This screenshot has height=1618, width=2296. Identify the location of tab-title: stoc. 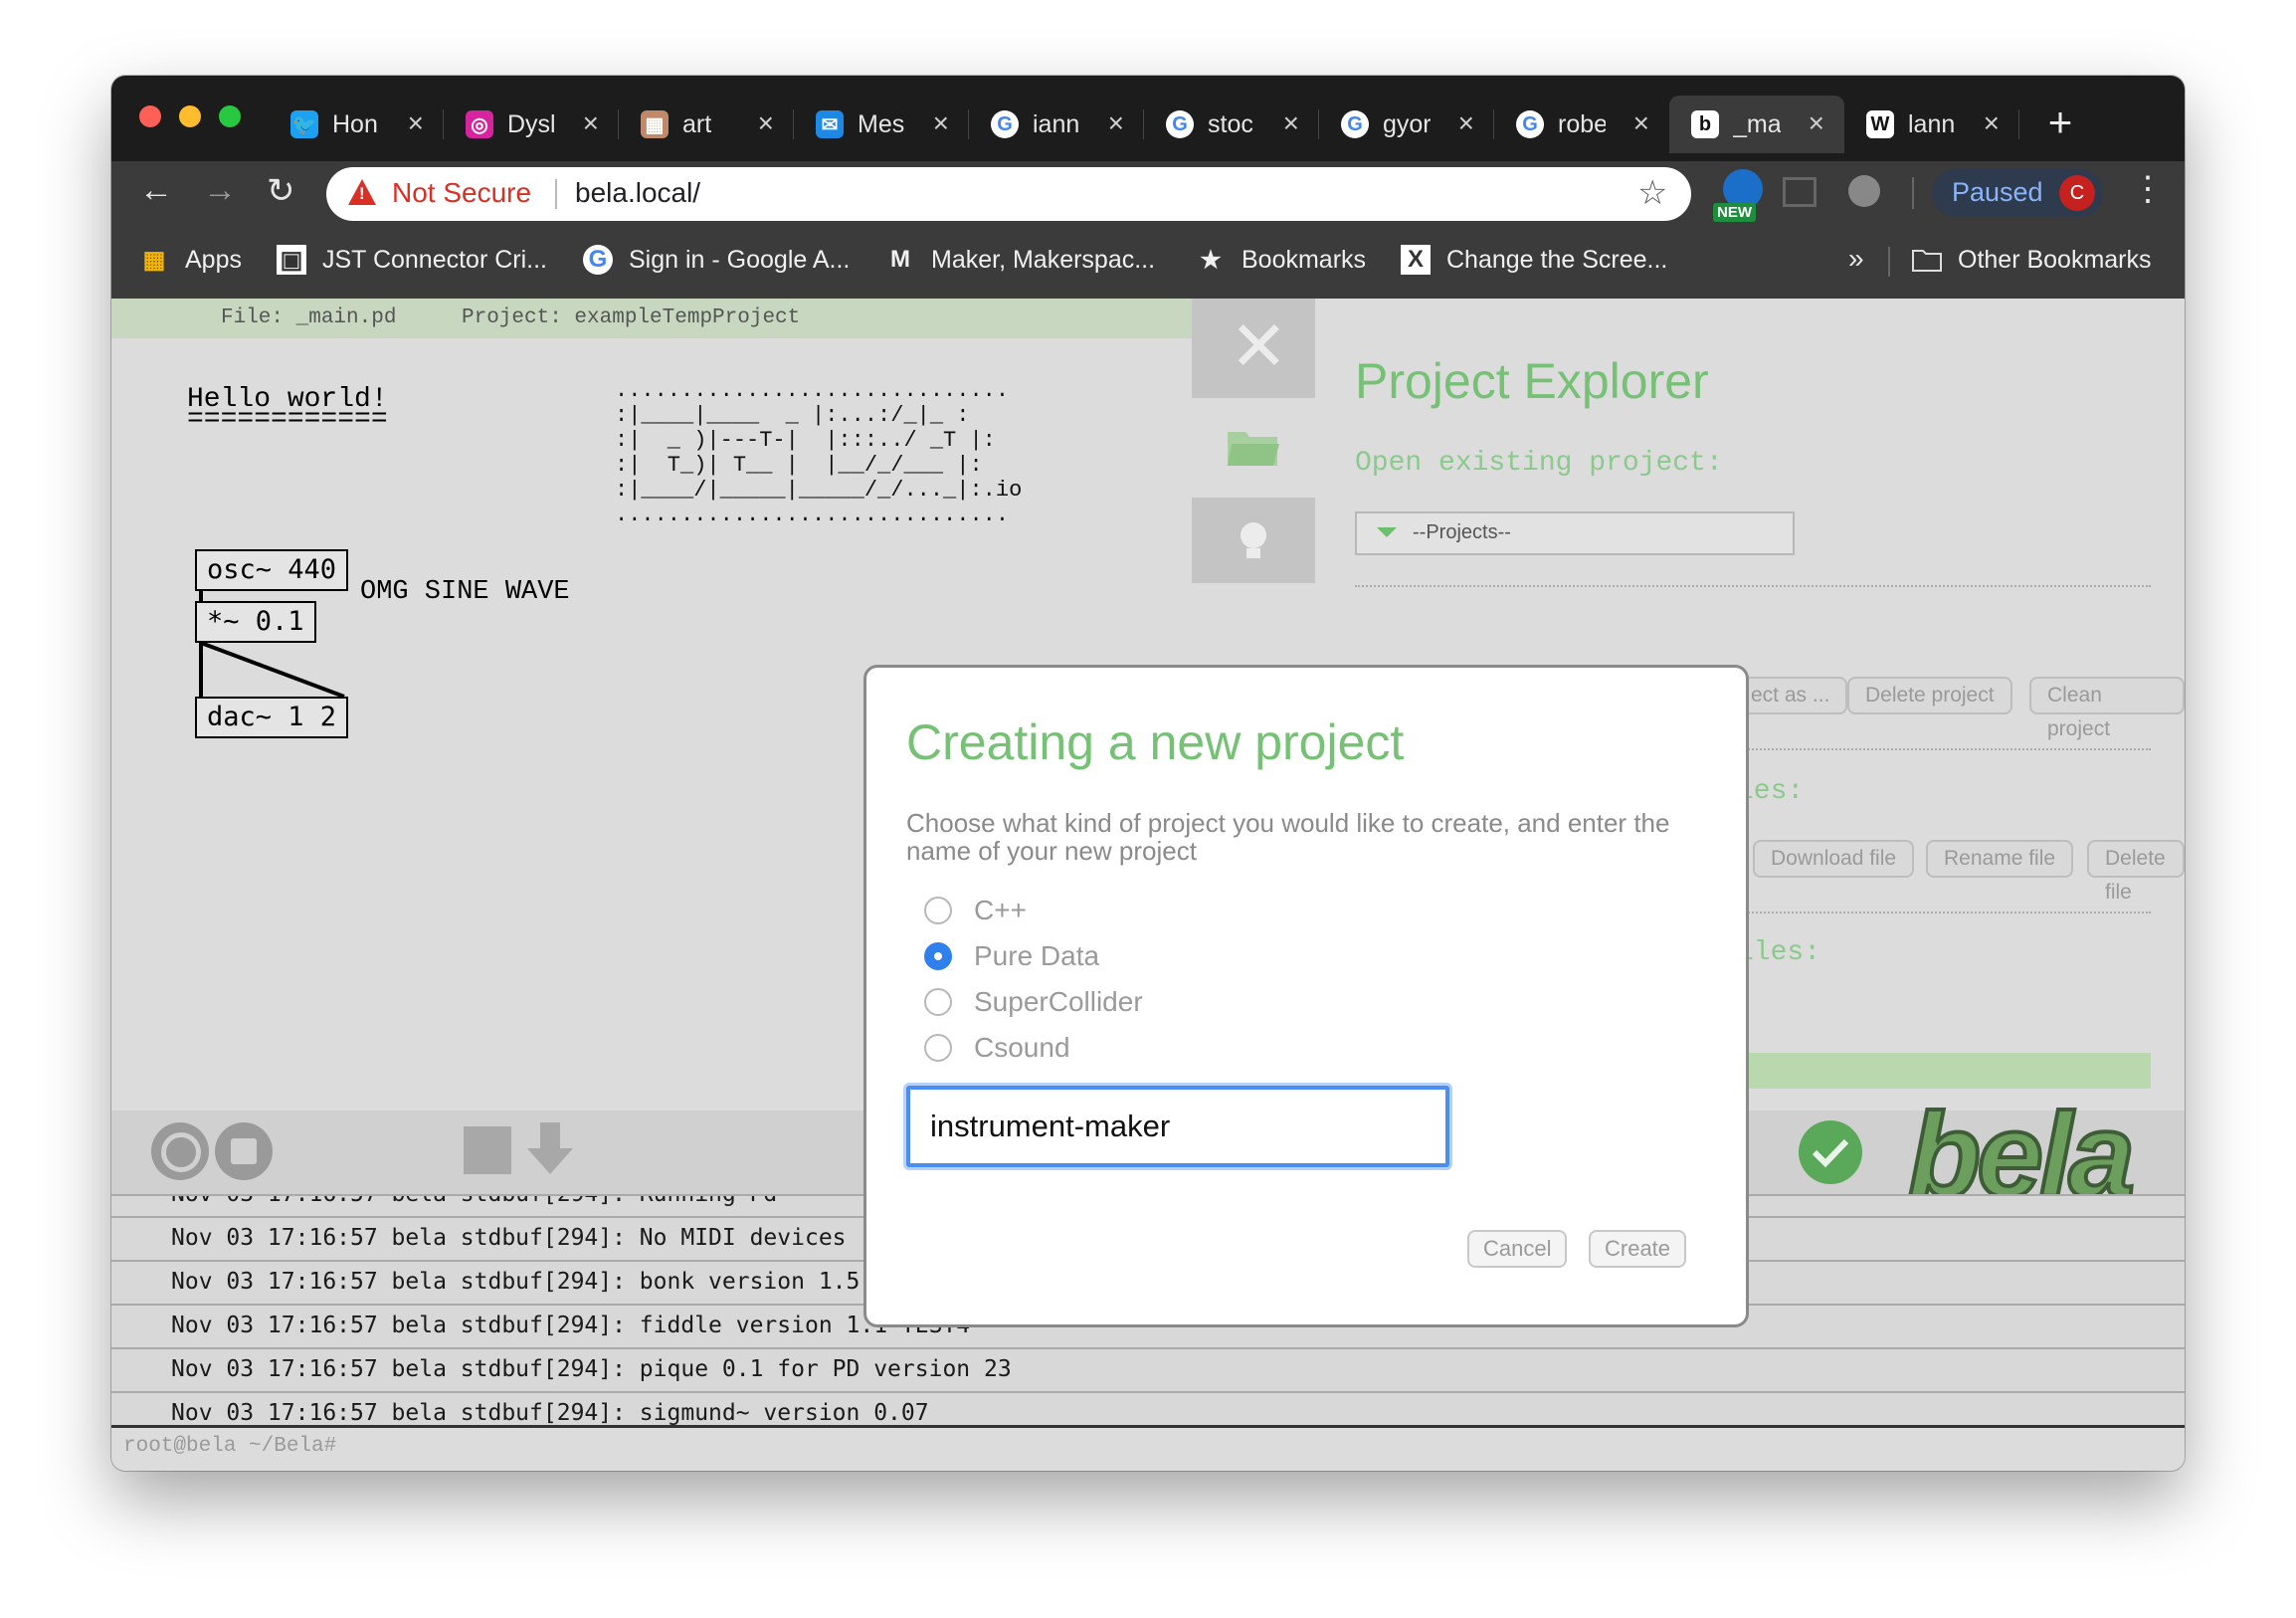
(1230, 123).